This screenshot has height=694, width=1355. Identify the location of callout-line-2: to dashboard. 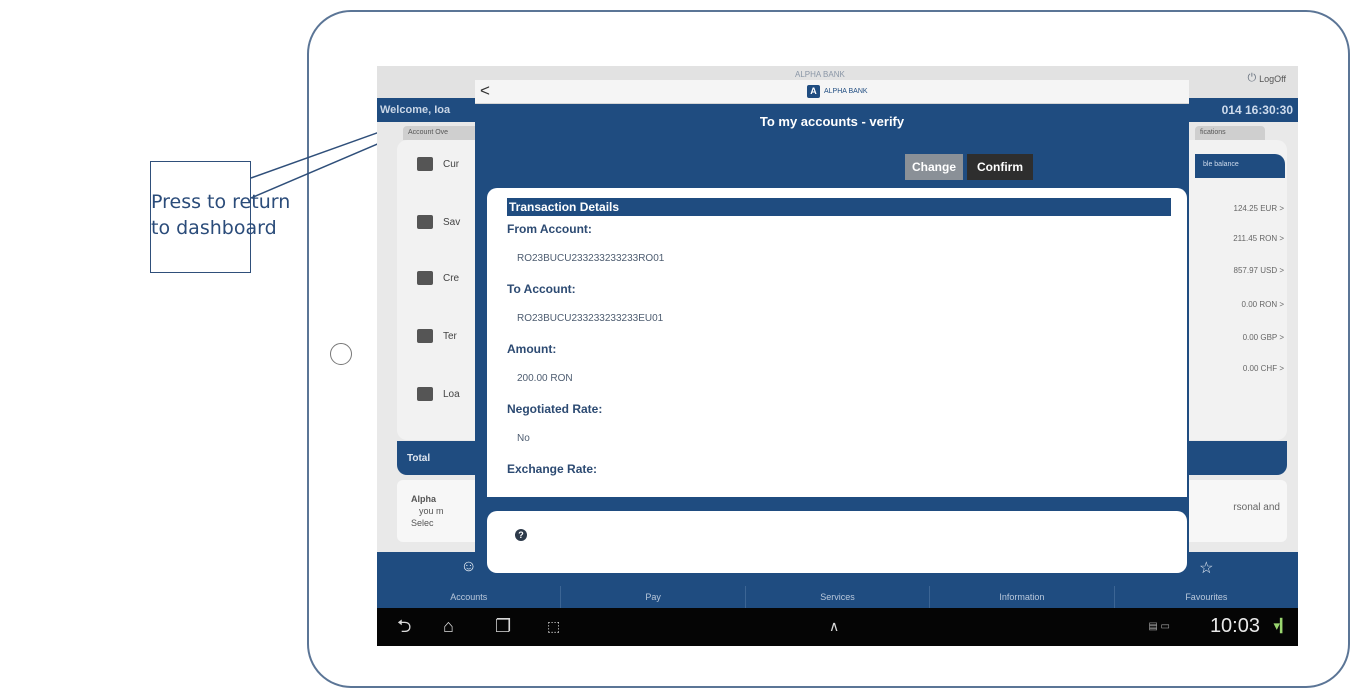
(214, 228).